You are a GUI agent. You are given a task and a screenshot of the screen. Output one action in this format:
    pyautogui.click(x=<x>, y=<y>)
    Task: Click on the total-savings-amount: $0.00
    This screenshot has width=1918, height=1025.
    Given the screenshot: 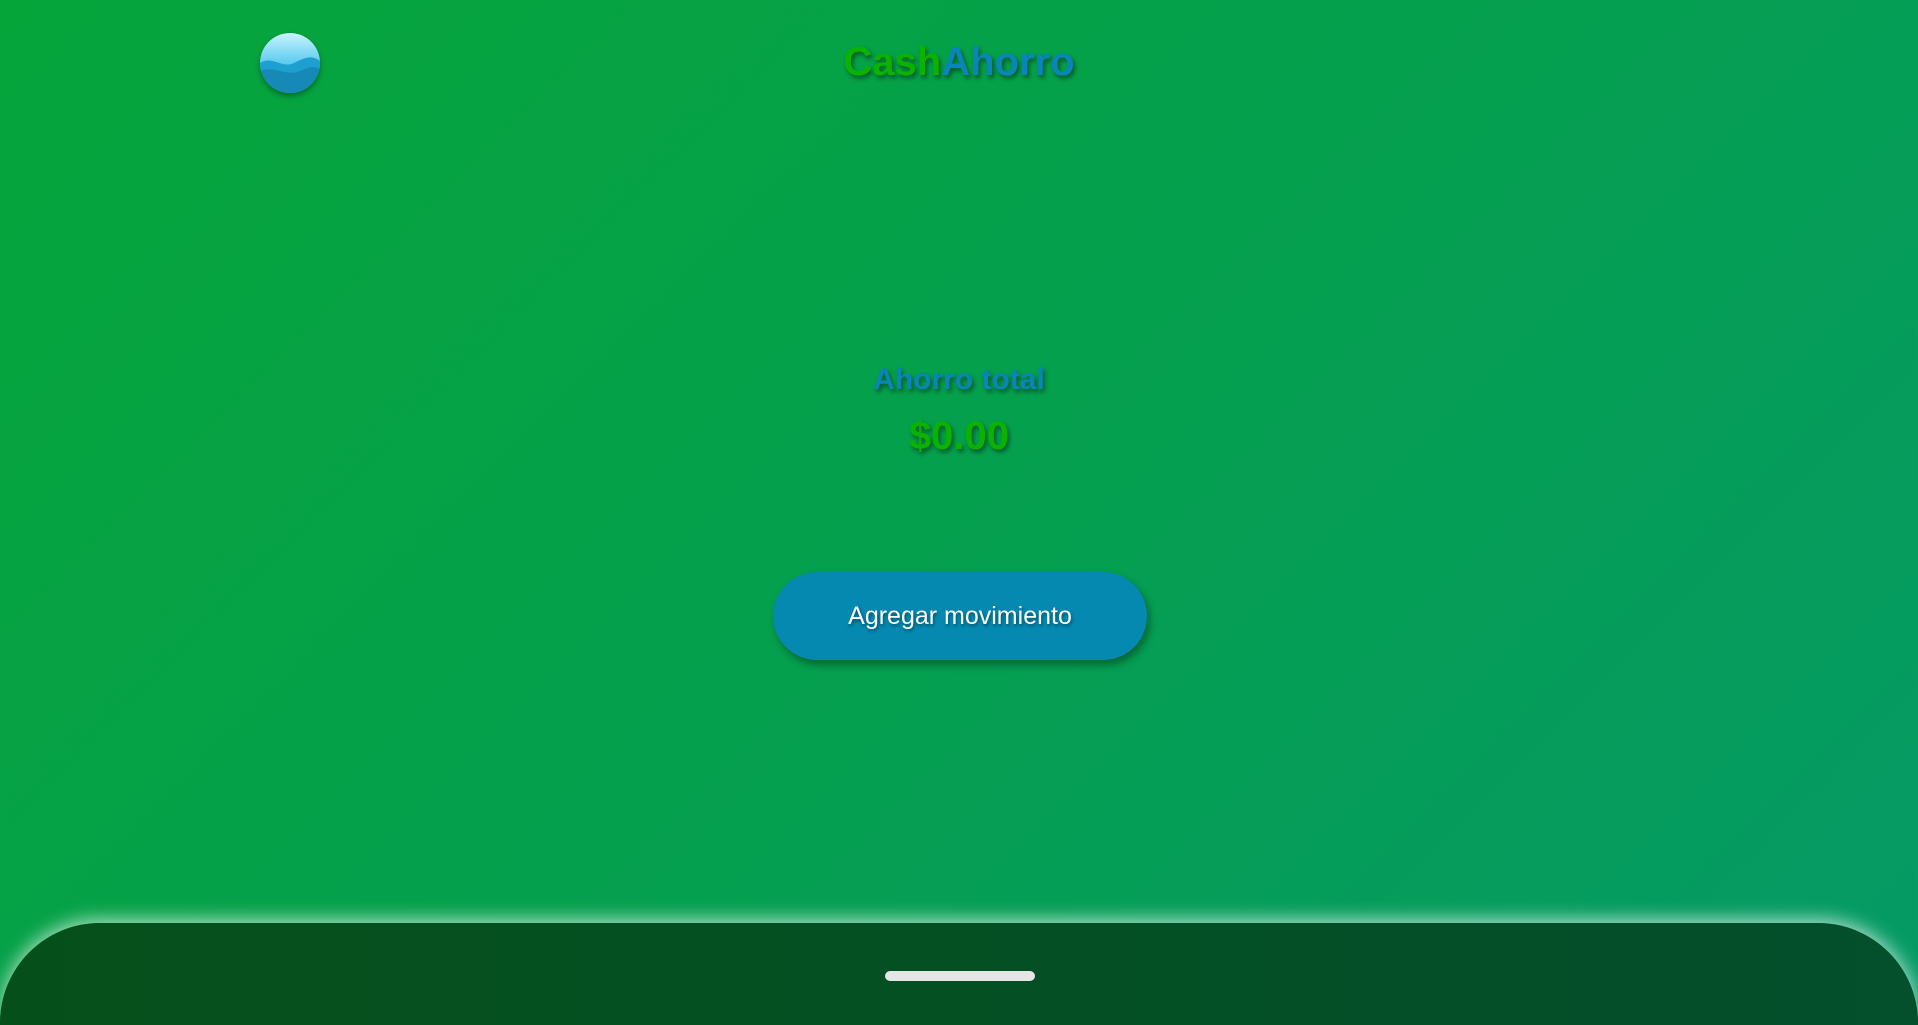 What is the action you would take?
    pyautogui.click(x=959, y=436)
    